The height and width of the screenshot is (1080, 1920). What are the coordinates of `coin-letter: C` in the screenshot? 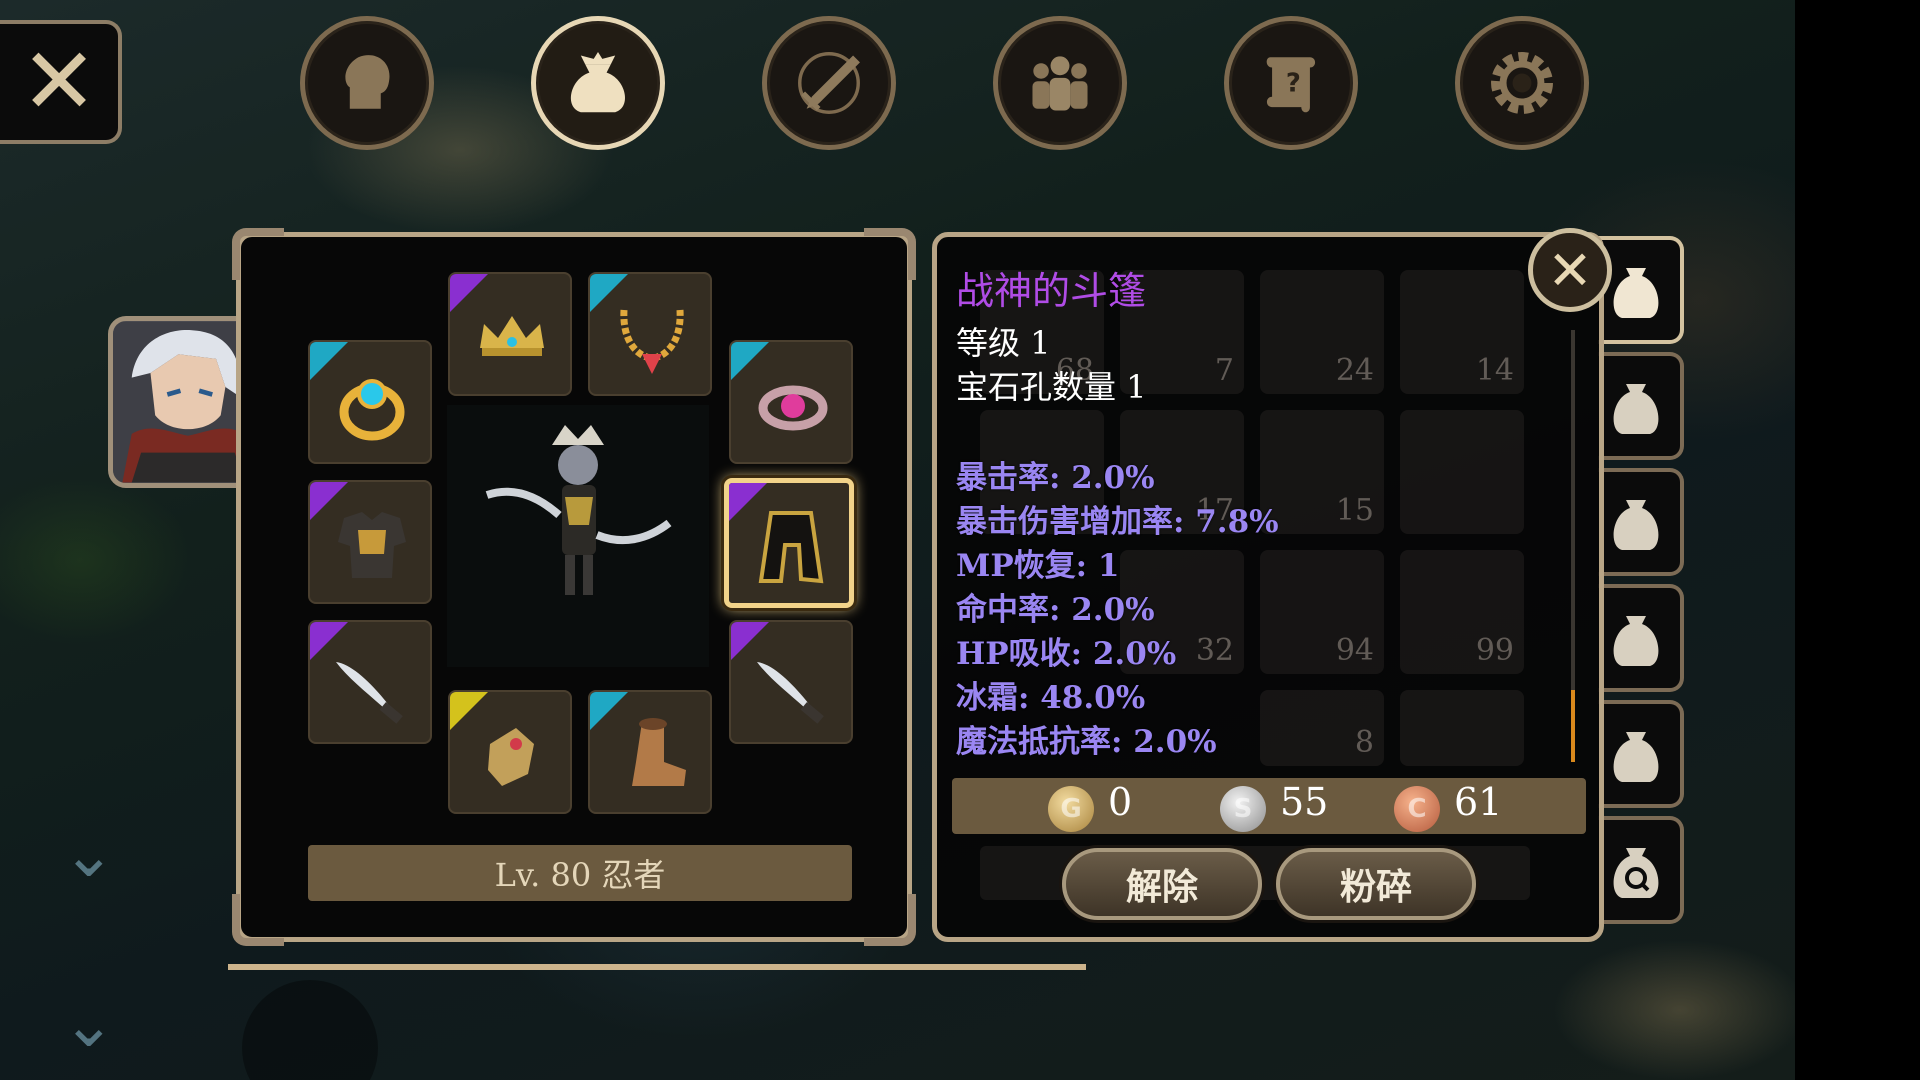 It's located at (1417, 809).